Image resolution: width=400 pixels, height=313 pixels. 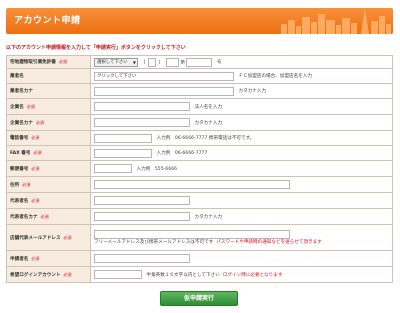 What do you see at coordinates (118, 274) in the screenshot?
I see `login-account-input` at bounding box center [118, 274].